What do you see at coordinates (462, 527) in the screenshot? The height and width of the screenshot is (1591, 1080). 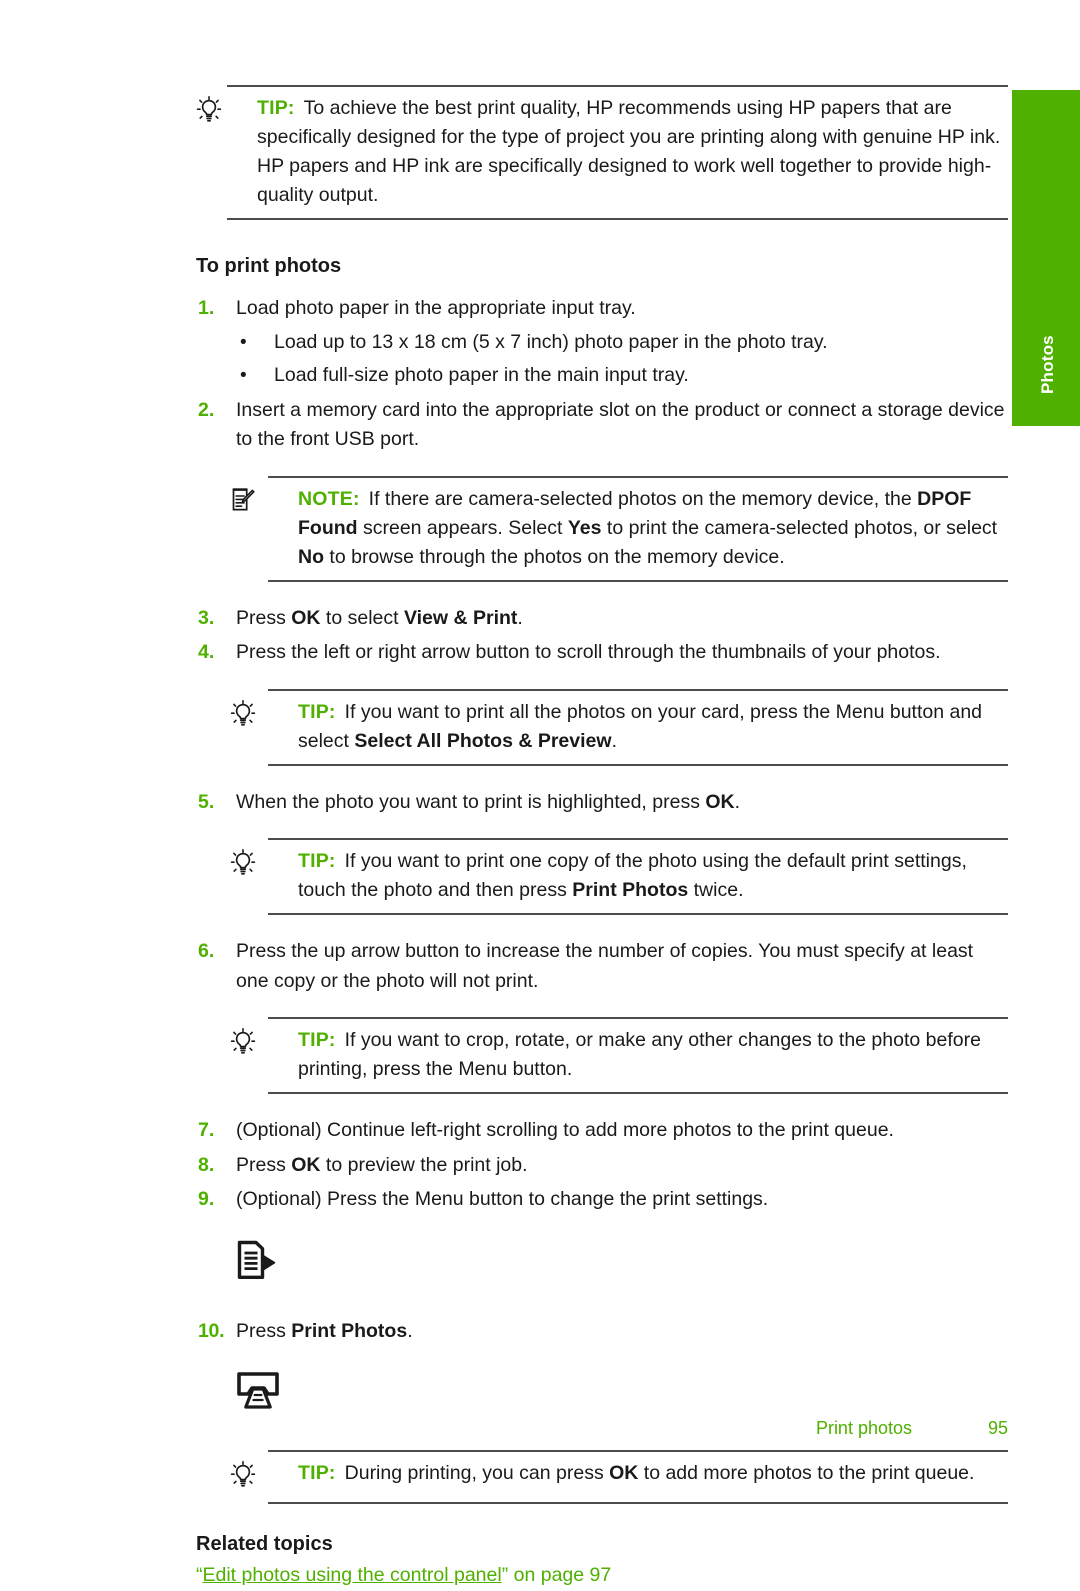 I see `note-part-2: screen appears. Select` at bounding box center [462, 527].